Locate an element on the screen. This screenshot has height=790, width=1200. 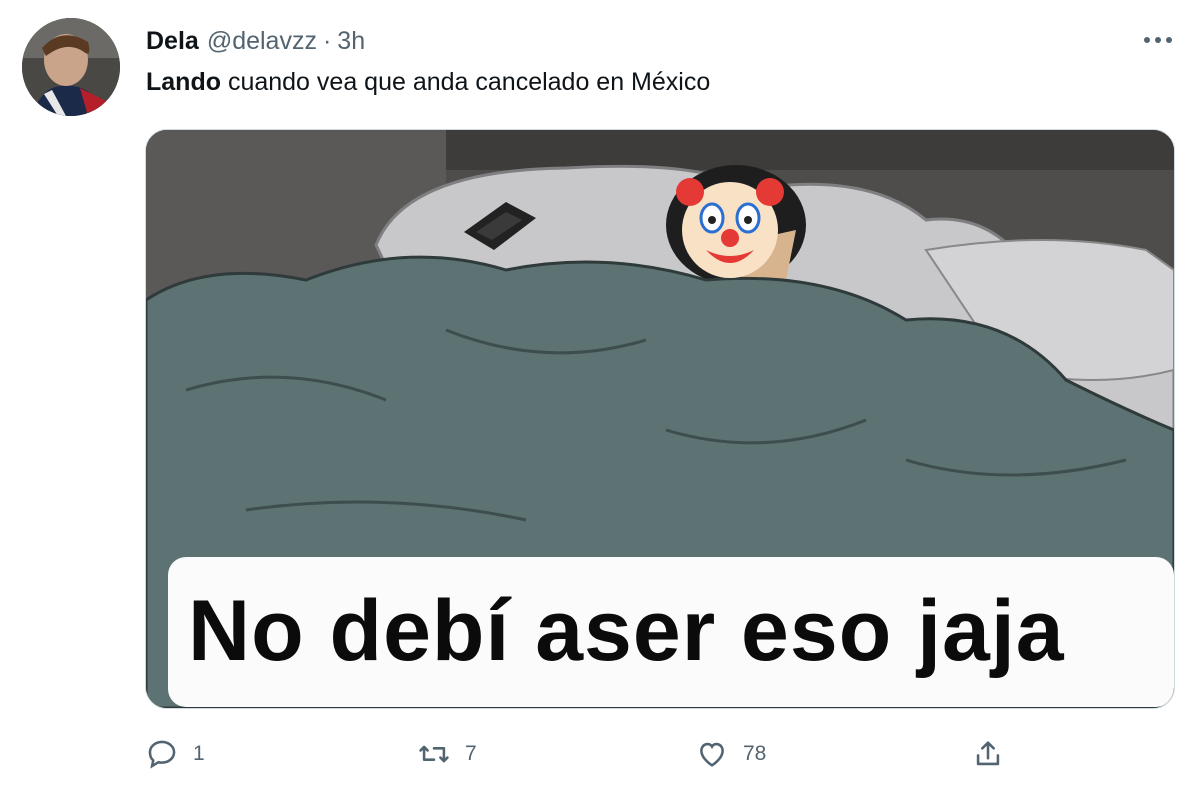
share-button is located at coordinates (988, 754).